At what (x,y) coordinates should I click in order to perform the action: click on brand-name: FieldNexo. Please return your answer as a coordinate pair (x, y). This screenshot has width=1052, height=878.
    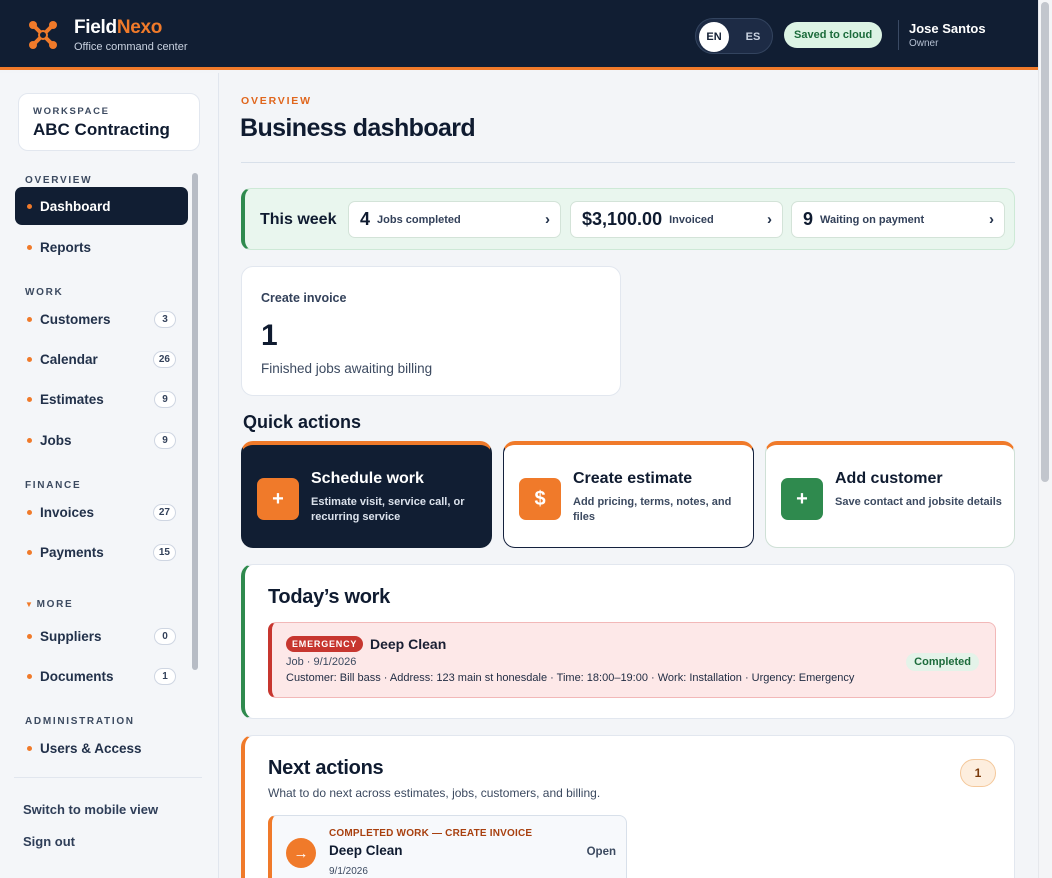
    Looking at the image, I should click on (118, 27).